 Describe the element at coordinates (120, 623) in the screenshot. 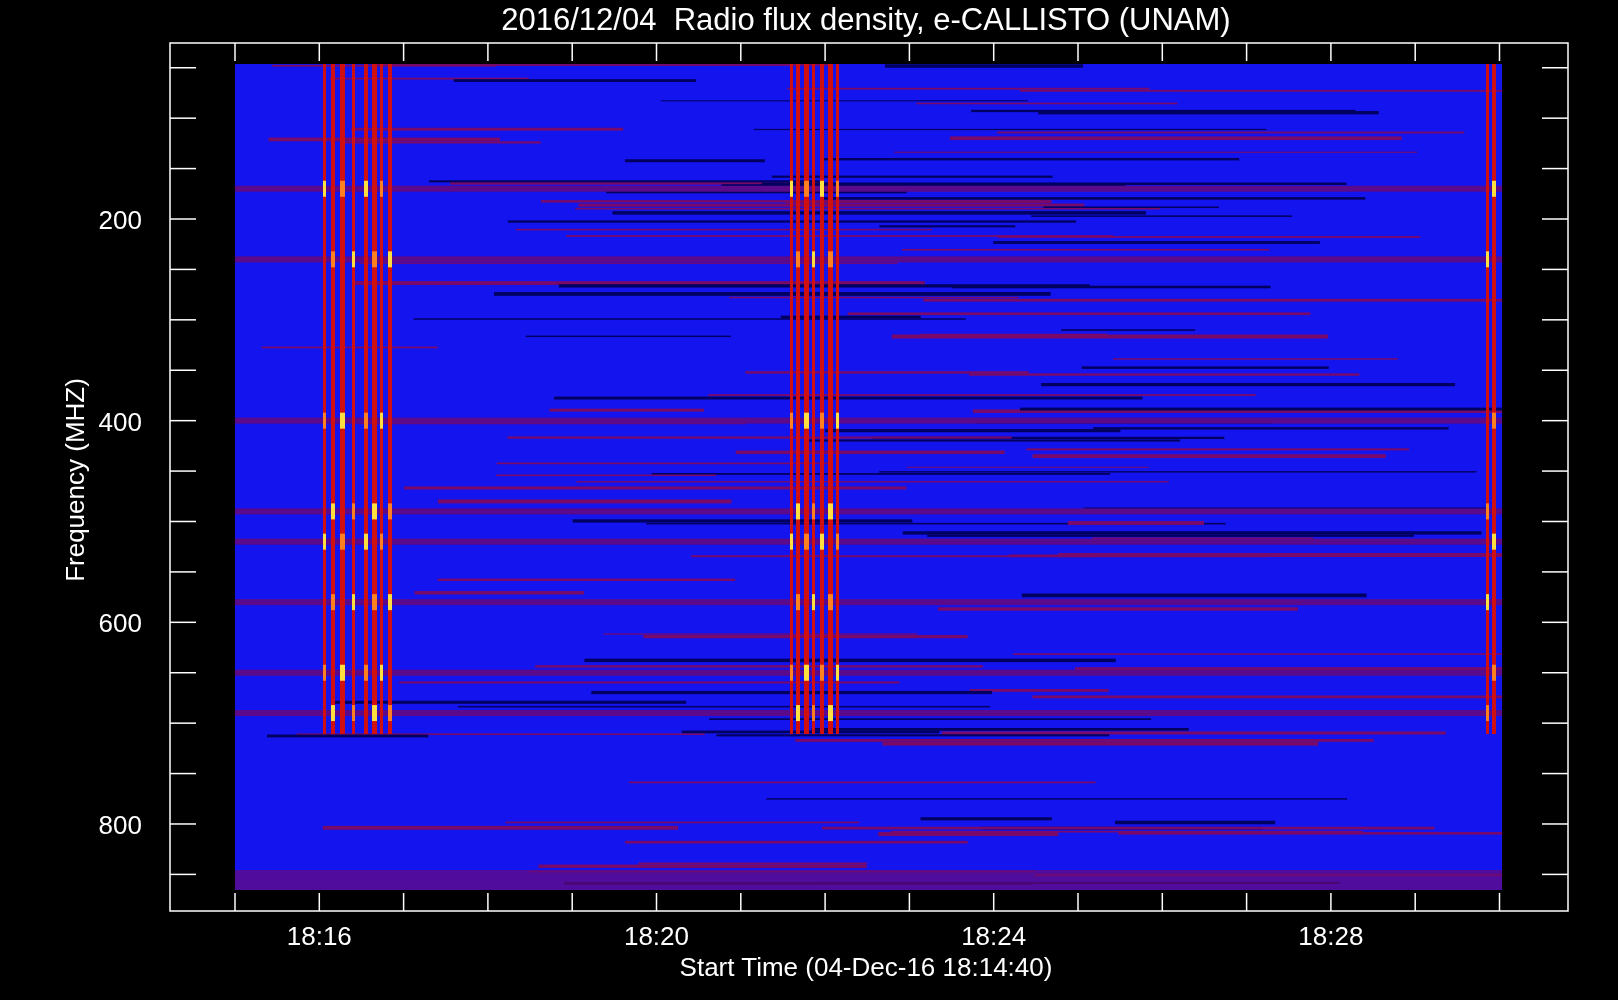

I see `y-tick-label: 600` at that location.